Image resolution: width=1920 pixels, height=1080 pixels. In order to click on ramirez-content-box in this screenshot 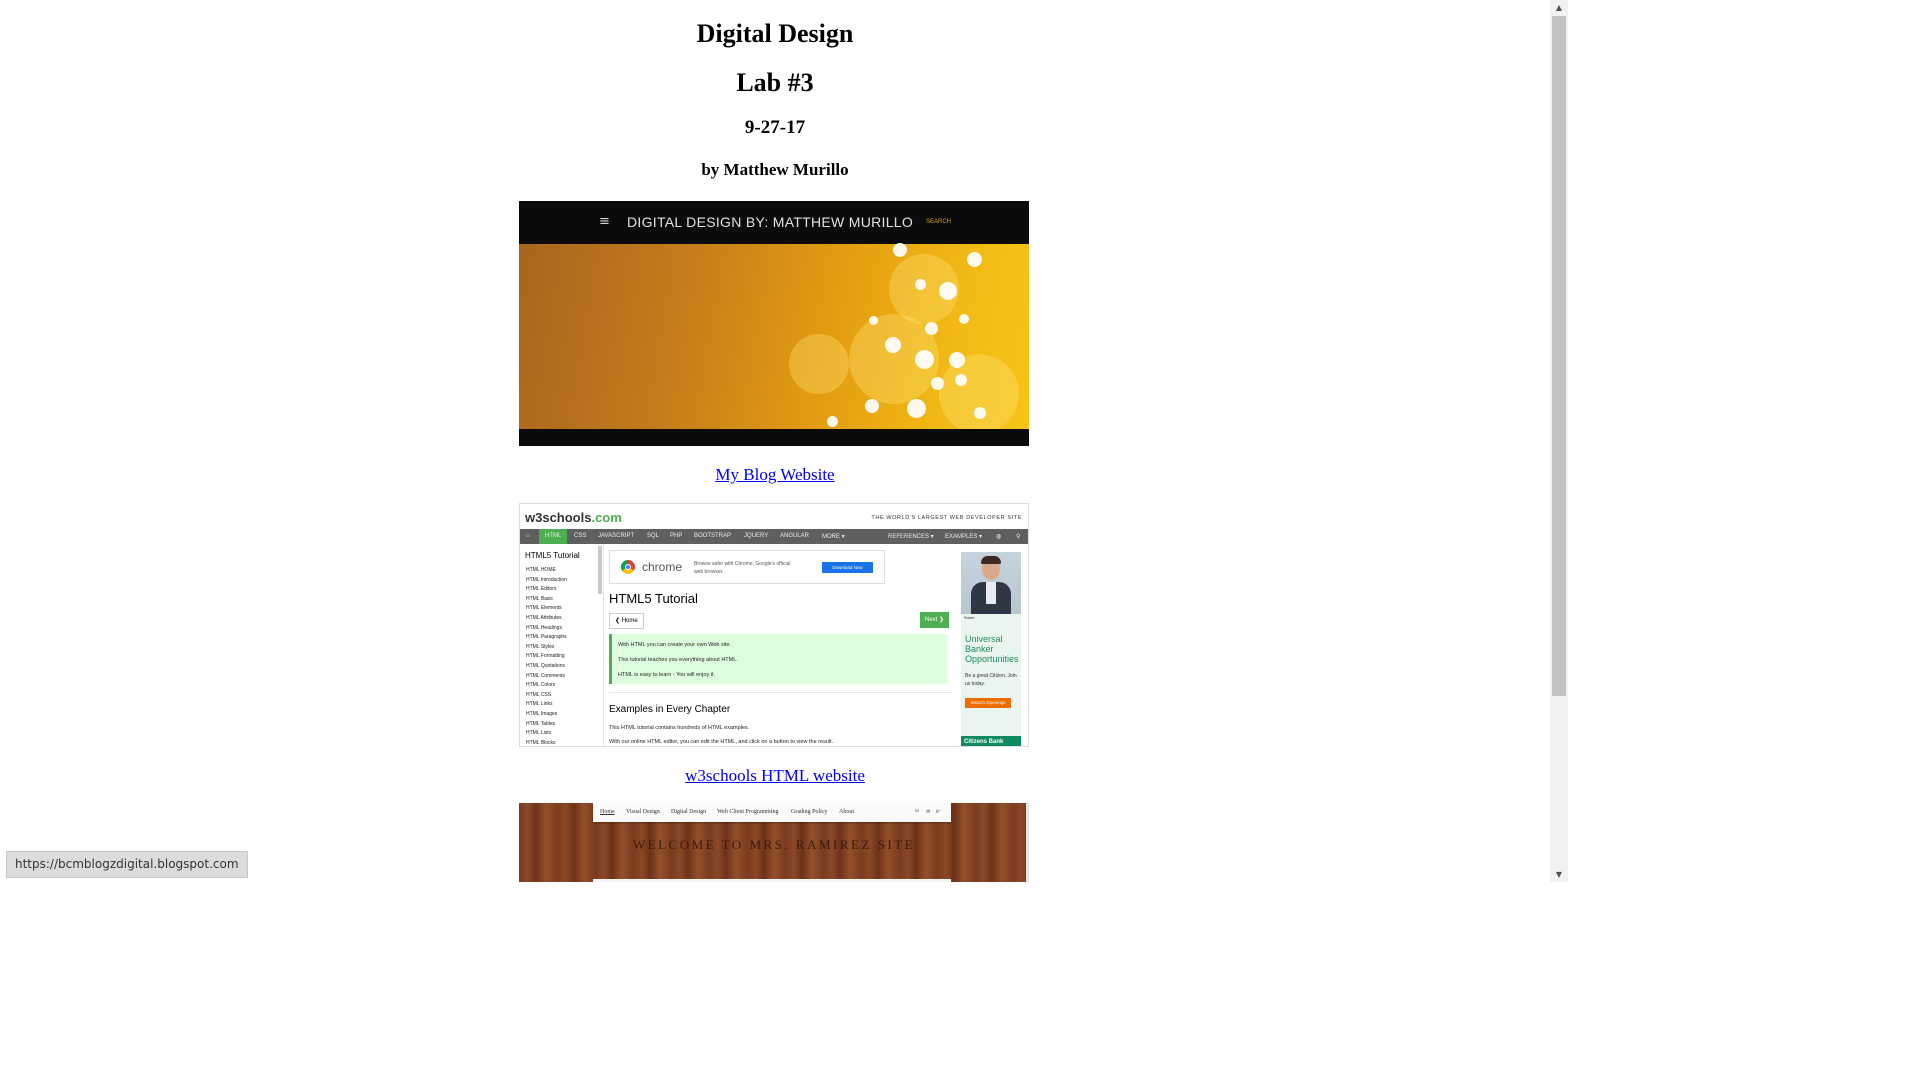, I will do `click(772, 880)`.